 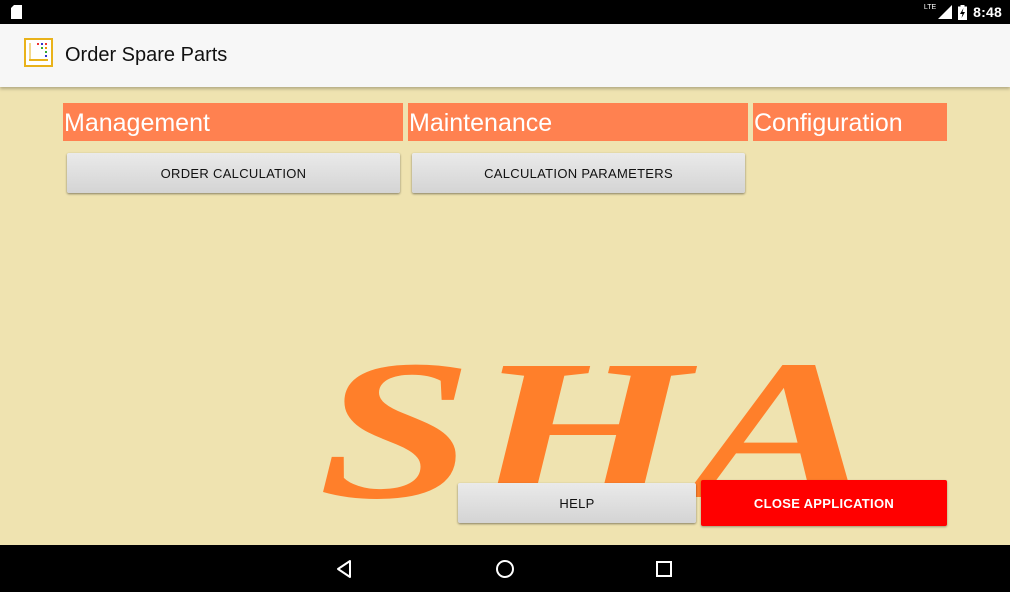 I want to click on close-application-button: CLOSE APPLICATION, so click(x=824, y=503).